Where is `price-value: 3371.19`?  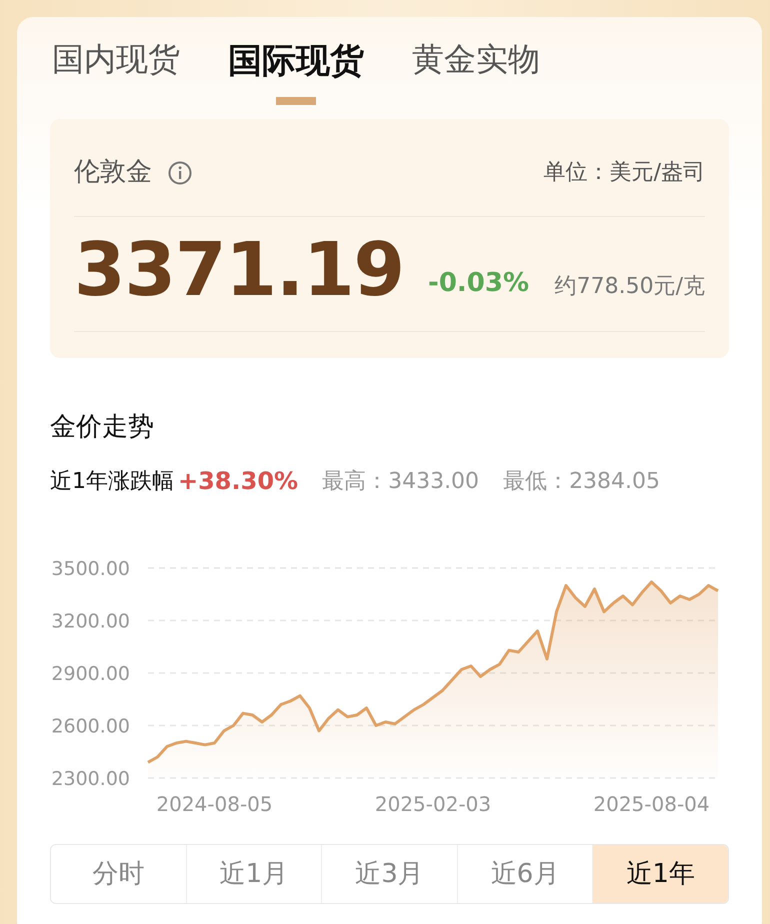
price-value: 3371.19 is located at coordinates (239, 270).